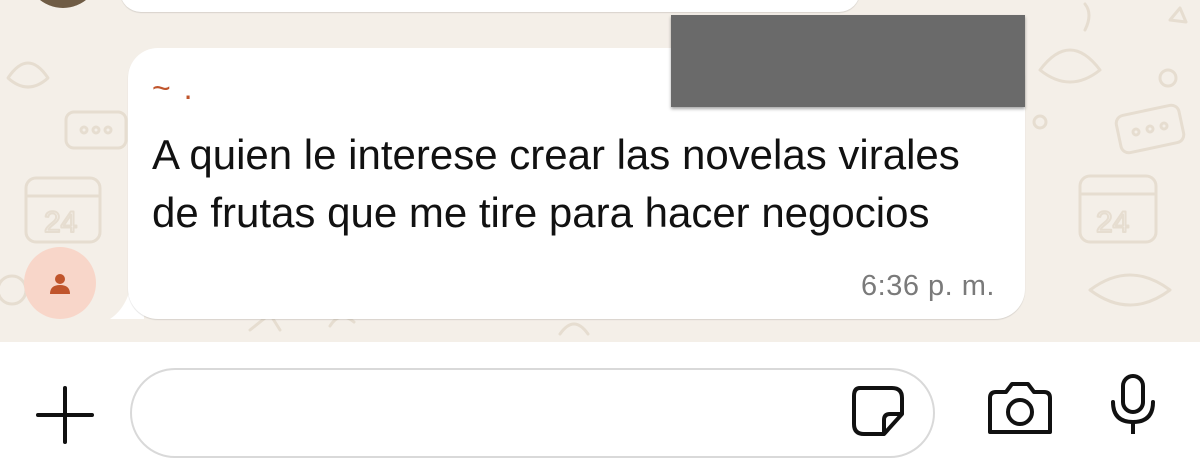 The width and height of the screenshot is (1200, 458). What do you see at coordinates (173, 88) in the screenshot?
I see `sender-name: ~ .` at bounding box center [173, 88].